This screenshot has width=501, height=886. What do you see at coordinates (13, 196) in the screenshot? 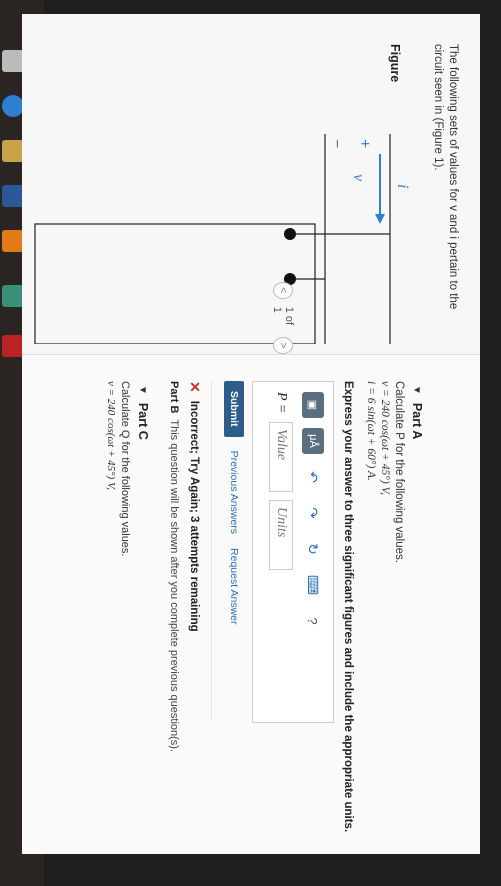
I see `word-icon` at bounding box center [13, 196].